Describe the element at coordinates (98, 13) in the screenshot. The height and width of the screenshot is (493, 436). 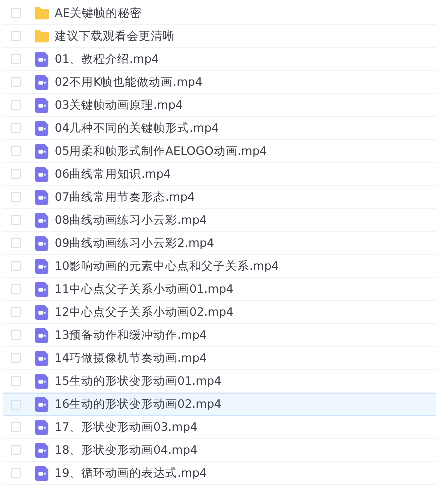
I see `file-name: AE关键帧的秘密` at that location.